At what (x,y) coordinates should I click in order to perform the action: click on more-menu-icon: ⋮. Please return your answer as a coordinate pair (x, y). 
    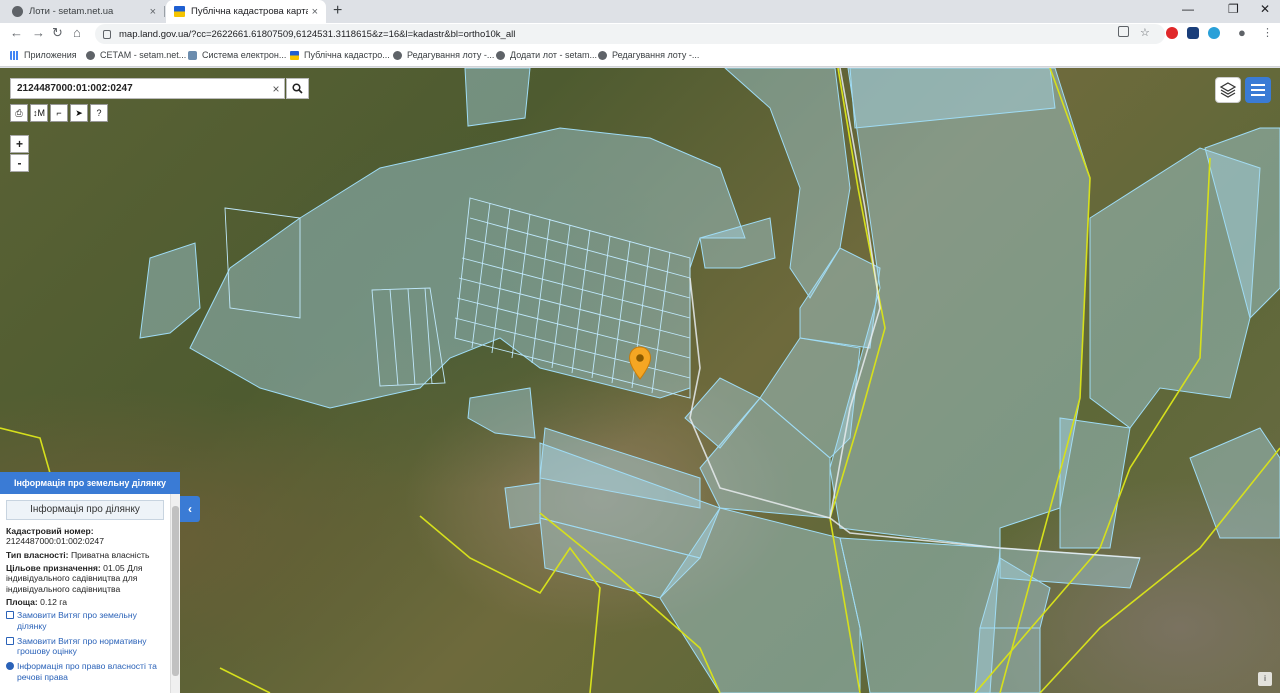
    Looking at the image, I should click on (1267, 32).